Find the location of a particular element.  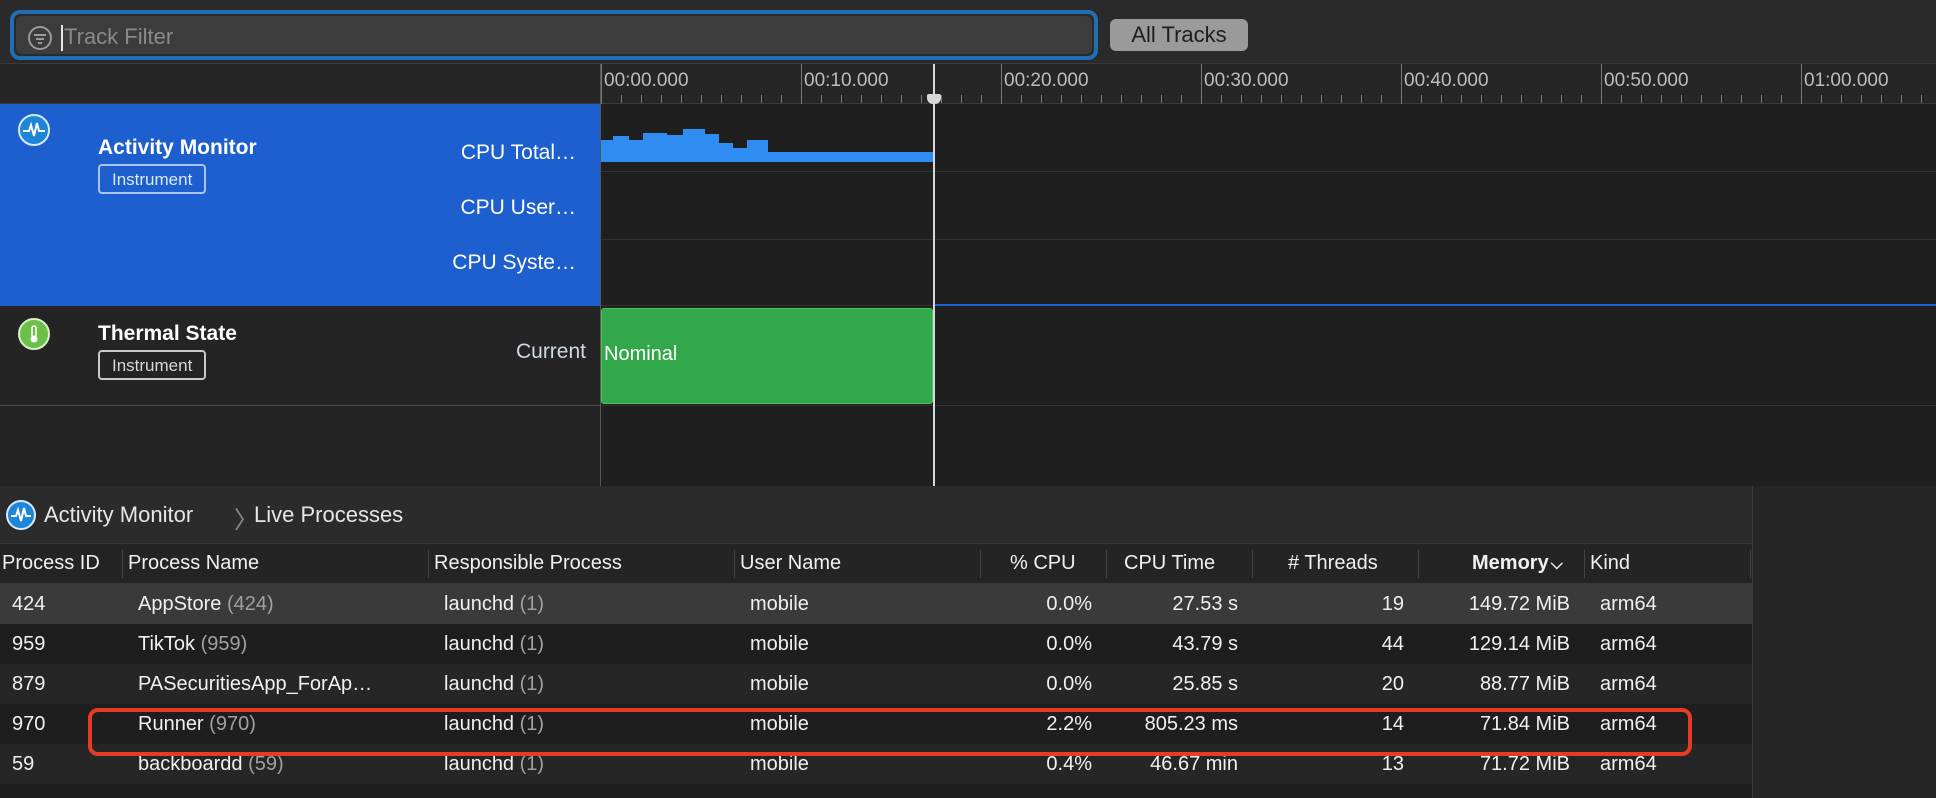

cell-threads: 13 is located at coordinates (1392, 764).